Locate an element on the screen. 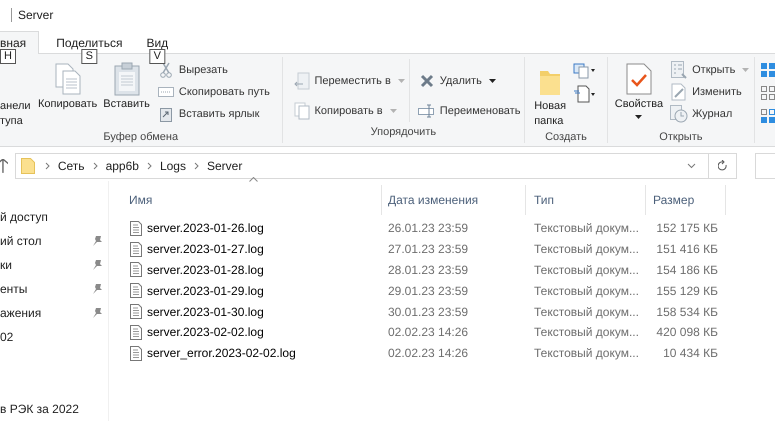 This screenshot has height=423, width=775. small-icons-icon is located at coordinates (768, 93).